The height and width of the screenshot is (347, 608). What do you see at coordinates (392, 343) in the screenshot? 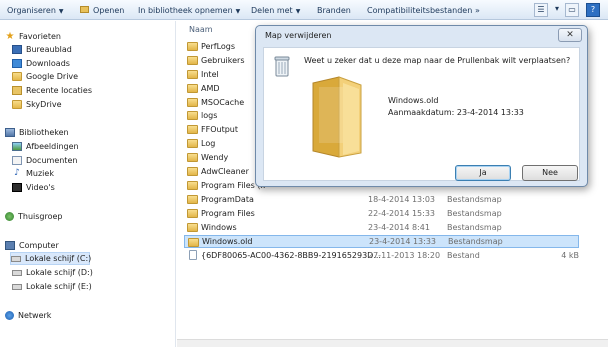
I see `horizontal-scrollbar` at bounding box center [392, 343].